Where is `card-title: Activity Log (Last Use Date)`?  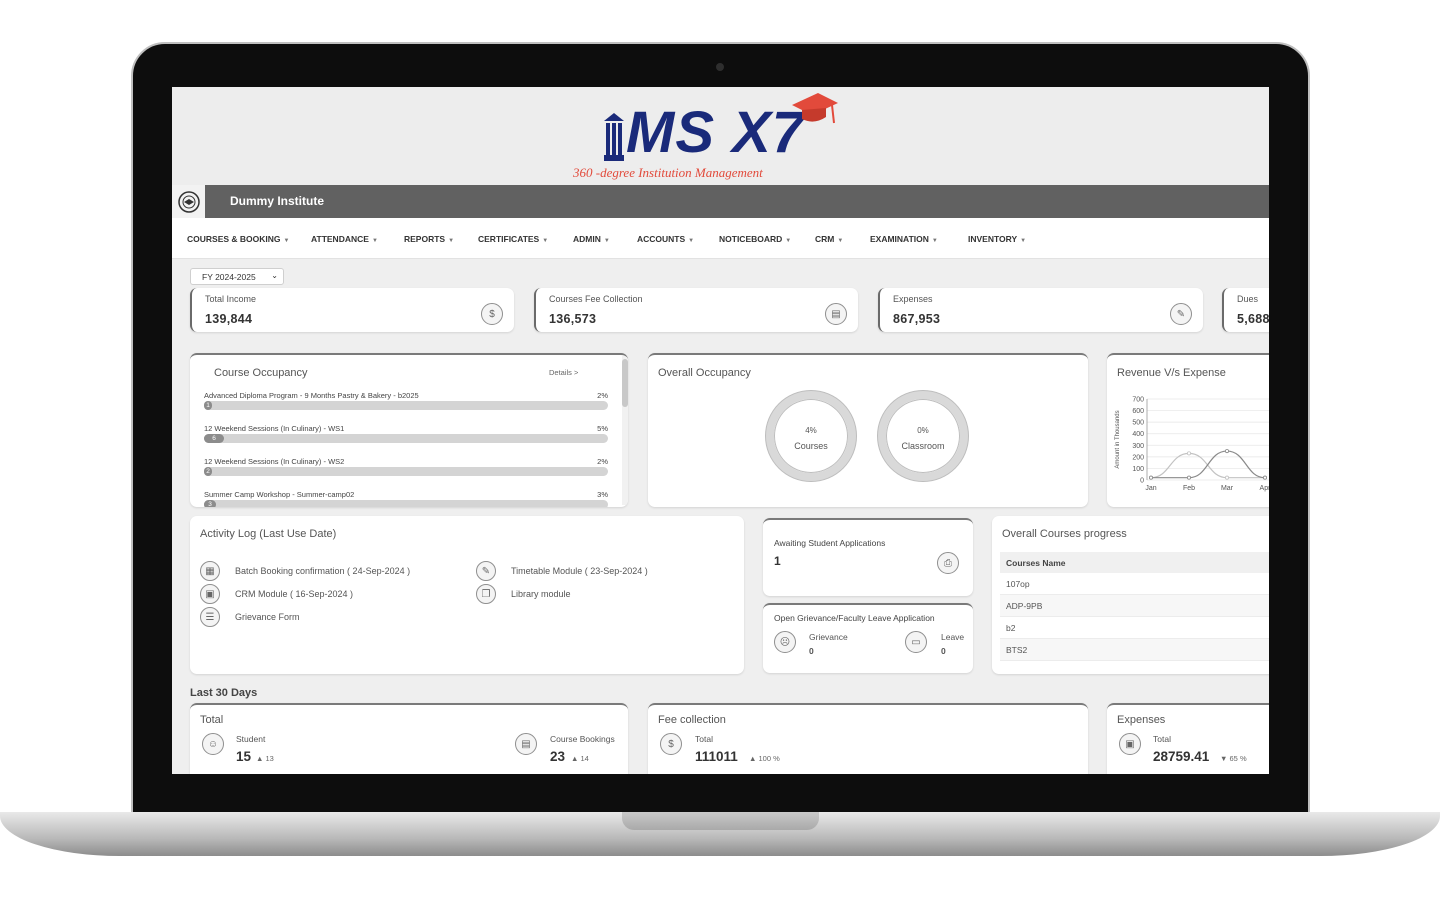 card-title: Activity Log (Last Use Date) is located at coordinates (268, 534).